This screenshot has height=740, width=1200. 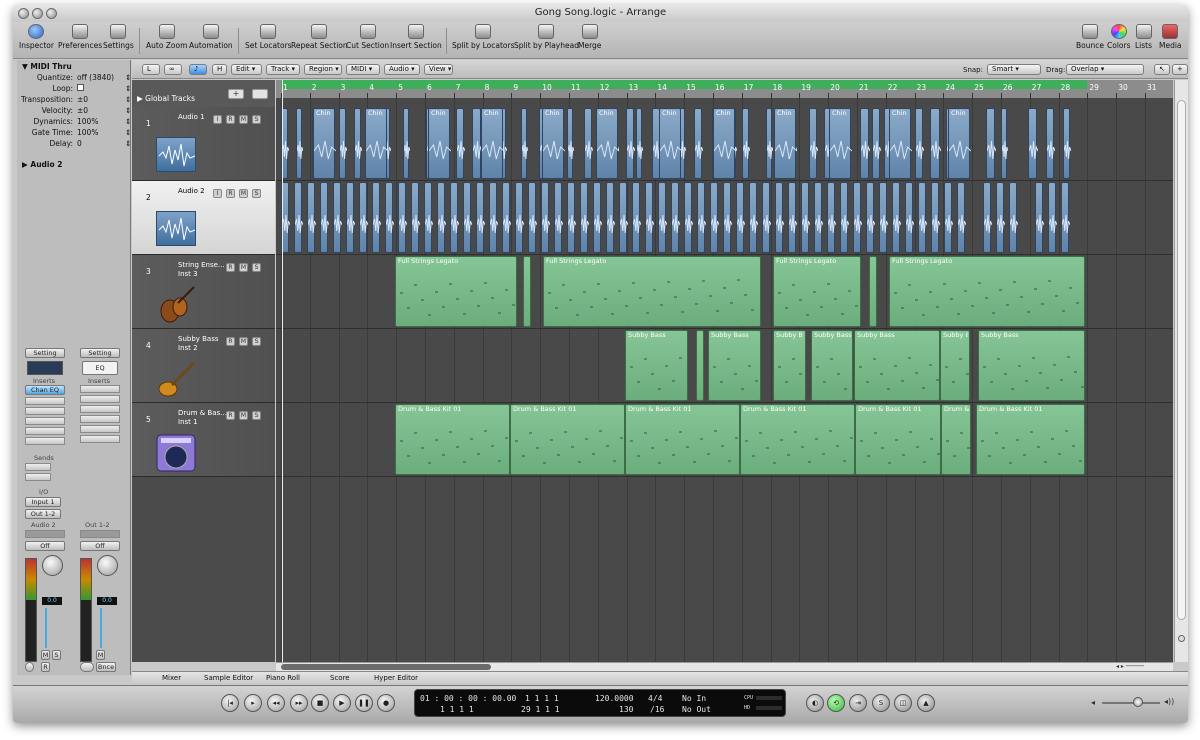 I want to click on stop-button: ■, so click(x=320, y=703).